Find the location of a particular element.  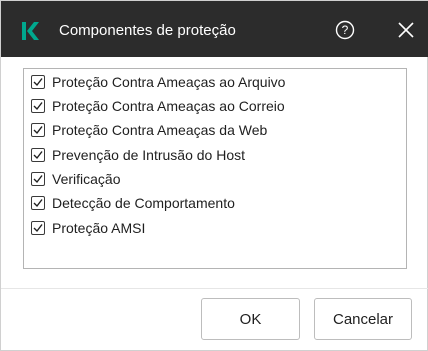

component-label: Proteção Contra Ameaças ao Arquivo is located at coordinates (169, 82).